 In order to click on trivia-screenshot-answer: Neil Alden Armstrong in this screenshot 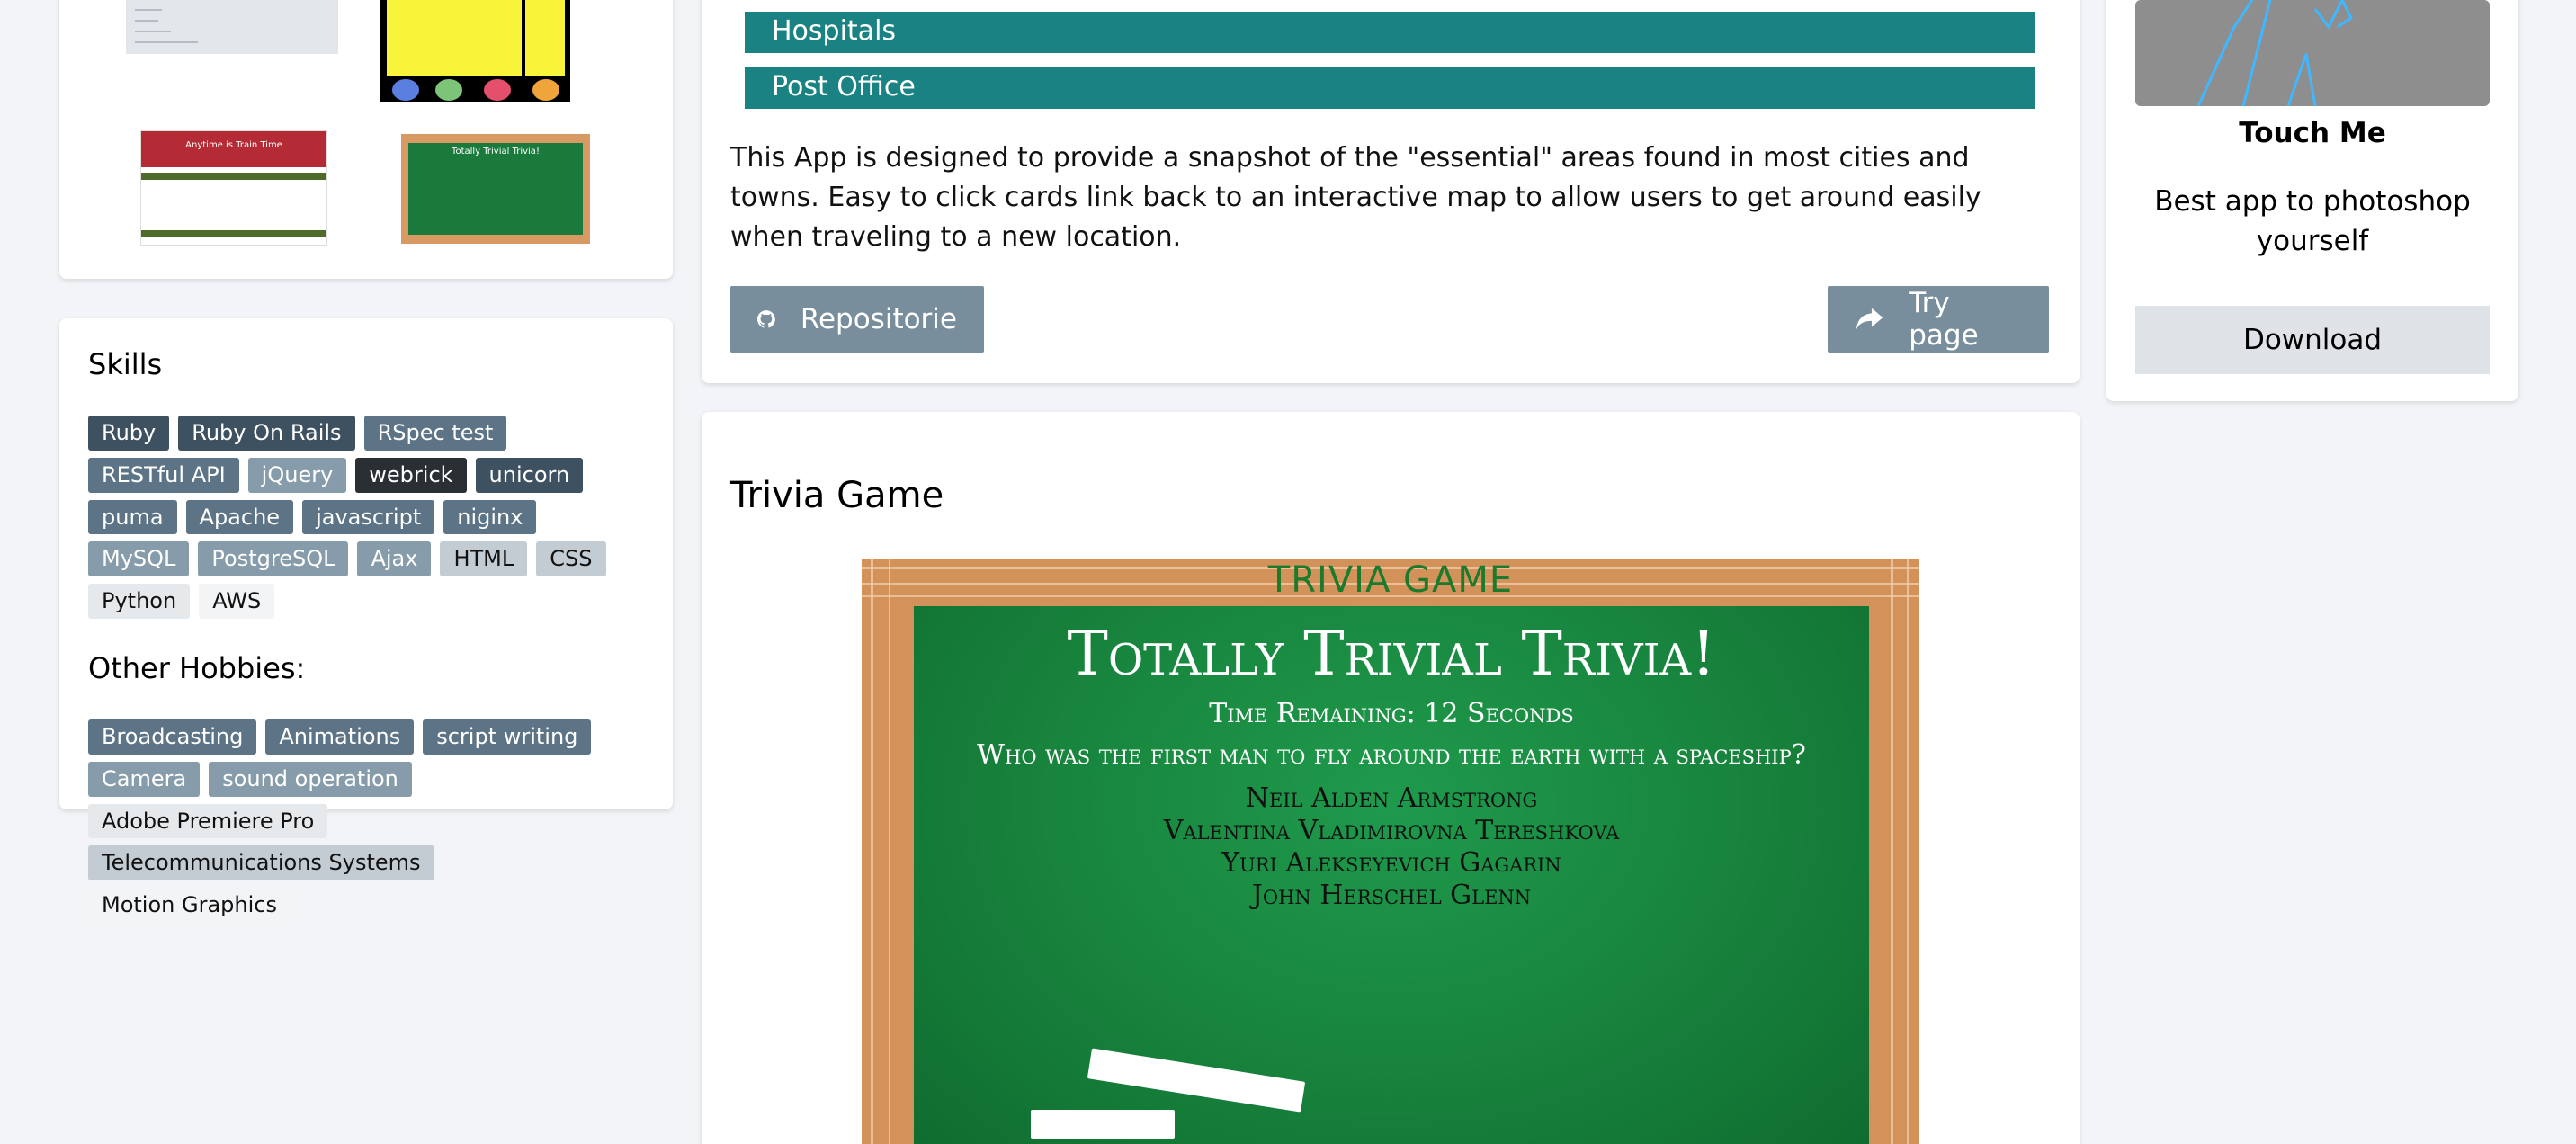, I will do `click(1391, 798)`.